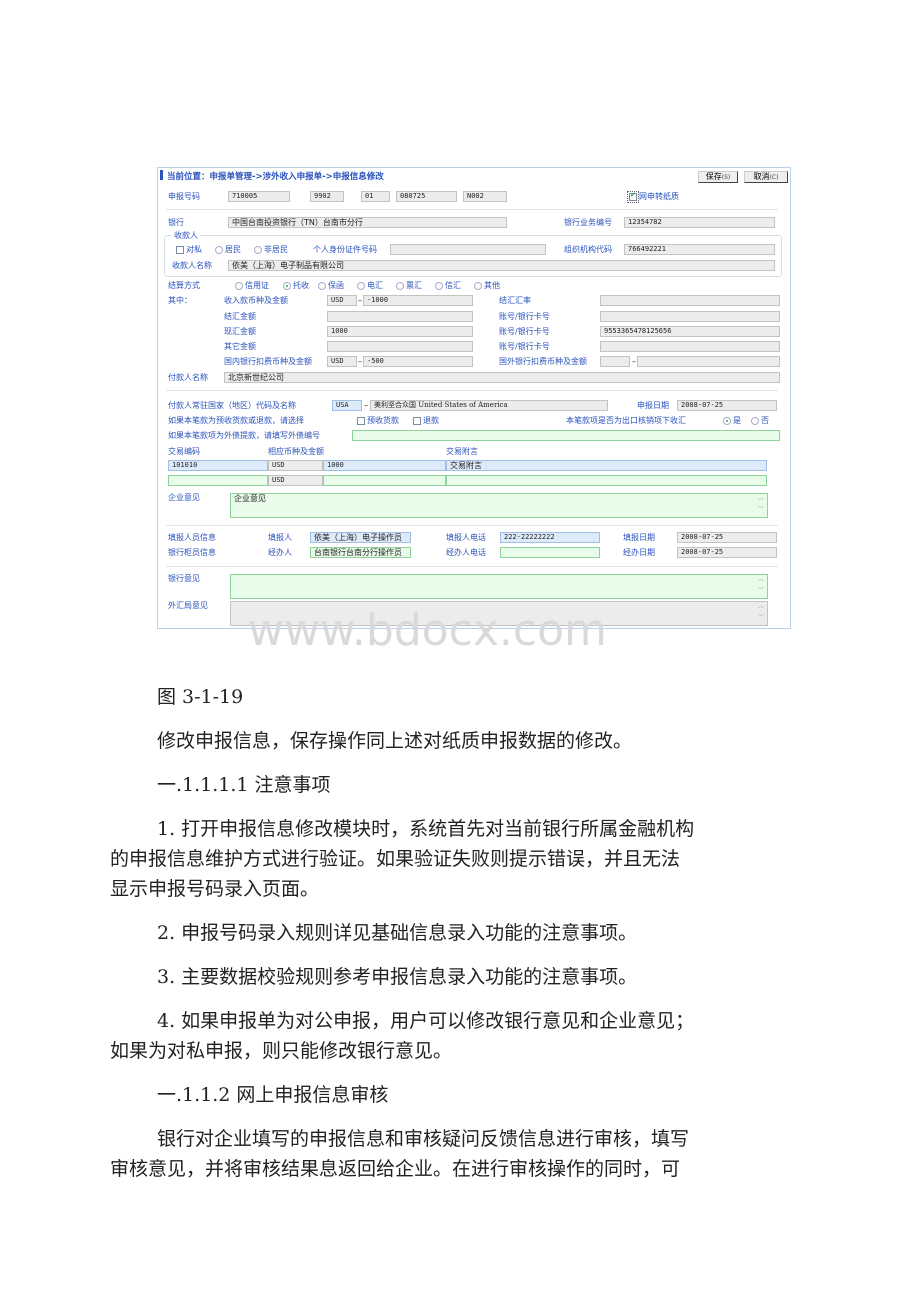  What do you see at coordinates (176, 222) in the screenshot?
I see `bank-label: 银行` at bounding box center [176, 222].